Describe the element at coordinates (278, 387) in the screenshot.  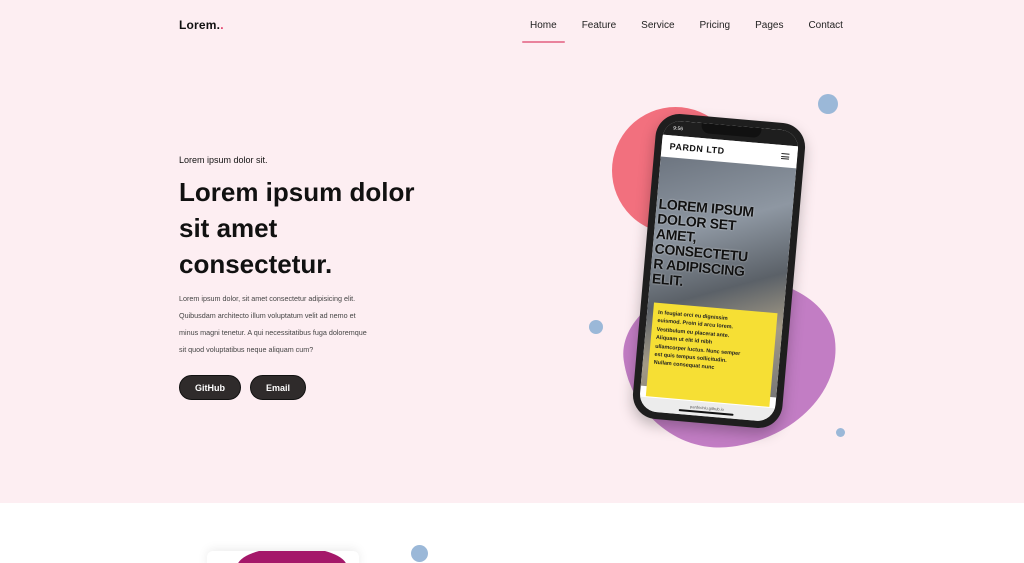
I see `email-button: Email` at that location.